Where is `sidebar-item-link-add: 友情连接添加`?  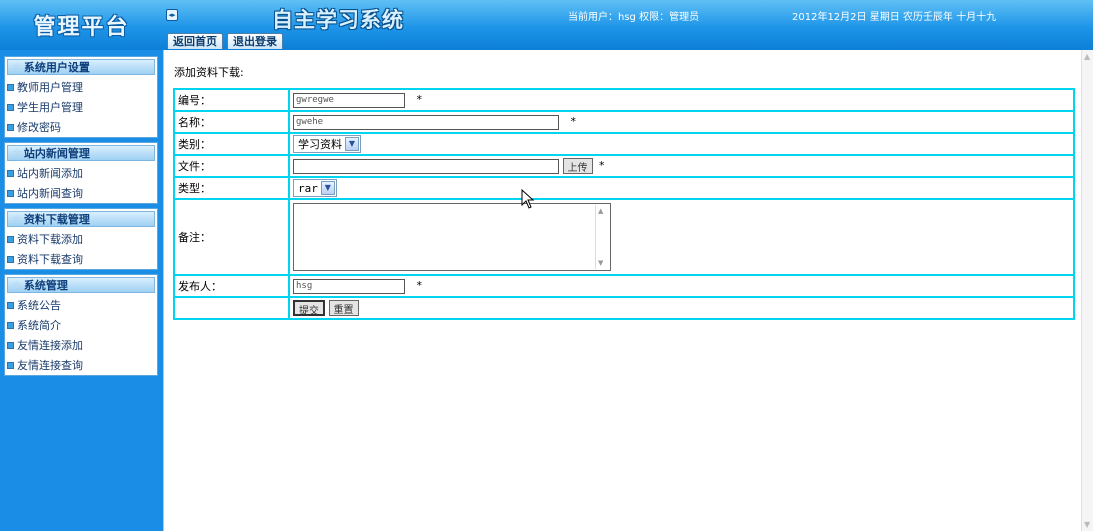 sidebar-item-link-add: 友情连接添加 is located at coordinates (81, 345).